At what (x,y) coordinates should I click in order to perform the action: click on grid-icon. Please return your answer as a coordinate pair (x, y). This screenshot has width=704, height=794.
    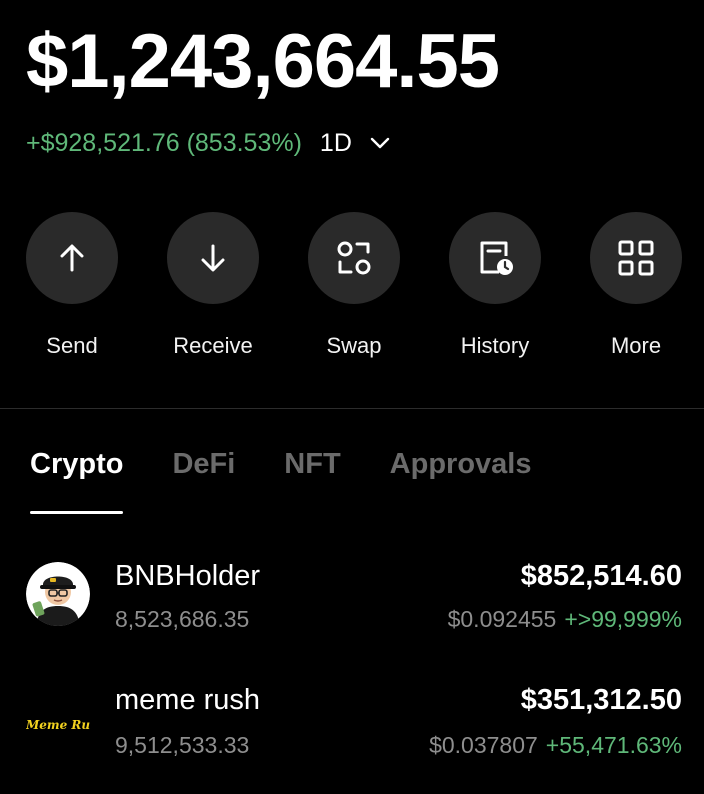
    Looking at the image, I should click on (636, 258).